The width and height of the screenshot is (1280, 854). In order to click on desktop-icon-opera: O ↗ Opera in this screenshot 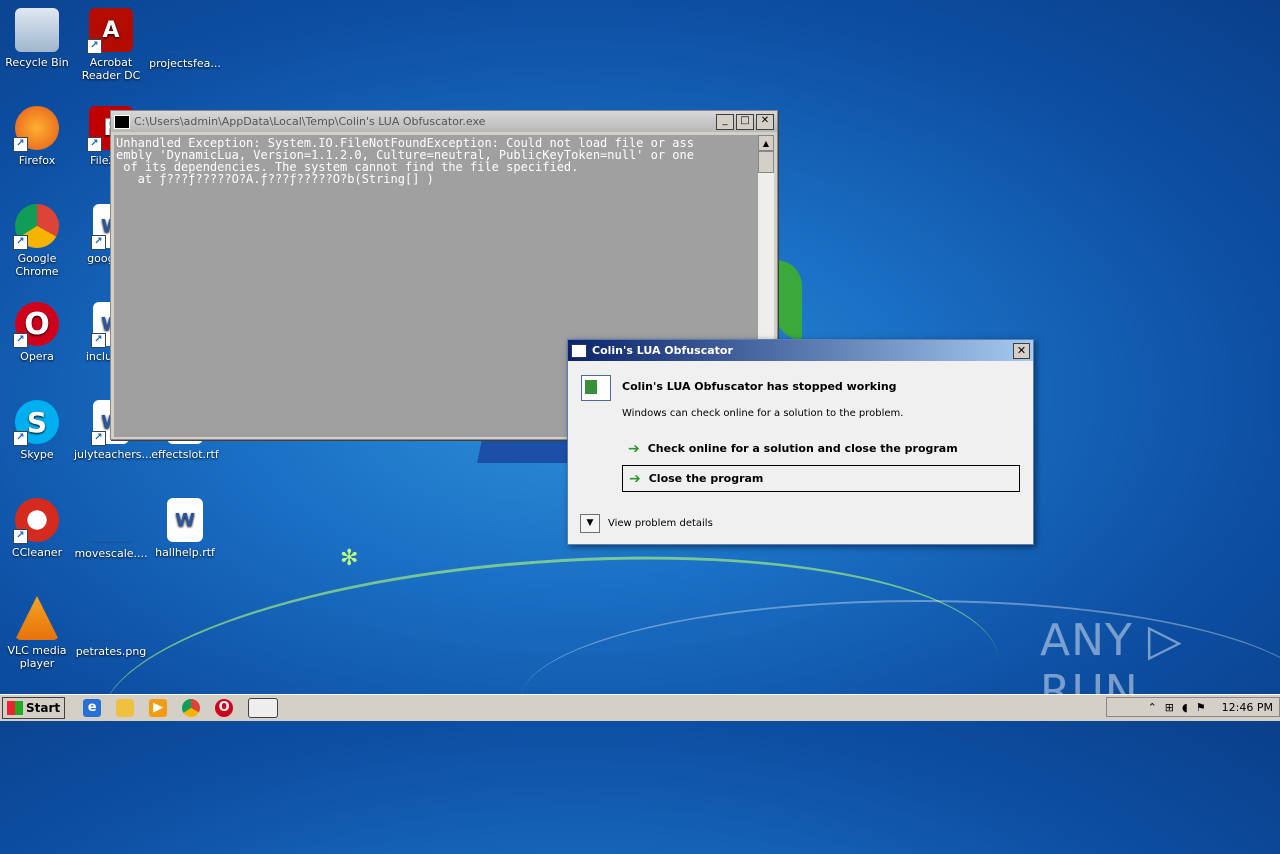, I will do `click(37, 332)`.